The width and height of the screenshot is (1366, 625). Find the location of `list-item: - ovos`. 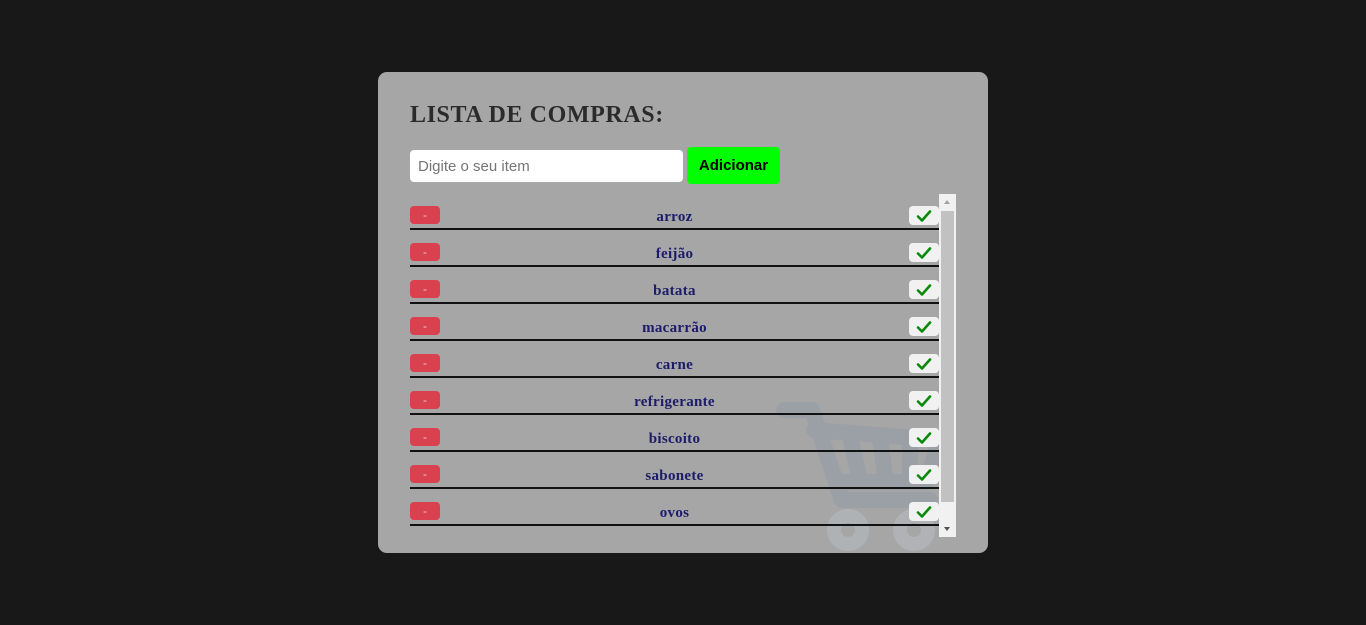

list-item: - ovos is located at coordinates (674, 508).